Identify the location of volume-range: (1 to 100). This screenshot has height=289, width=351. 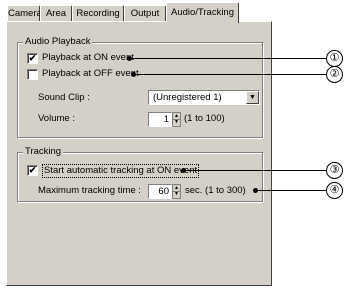
(204, 118).